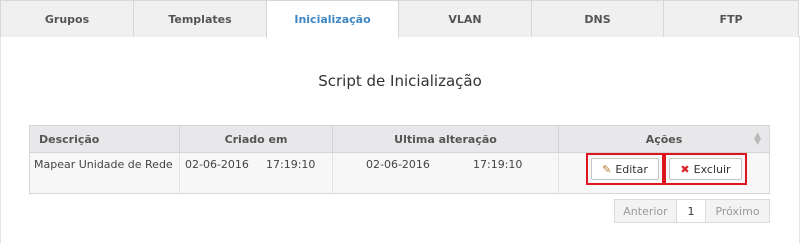 The width and height of the screenshot is (800, 243). I want to click on pagination-next: Próximo, so click(737, 211).